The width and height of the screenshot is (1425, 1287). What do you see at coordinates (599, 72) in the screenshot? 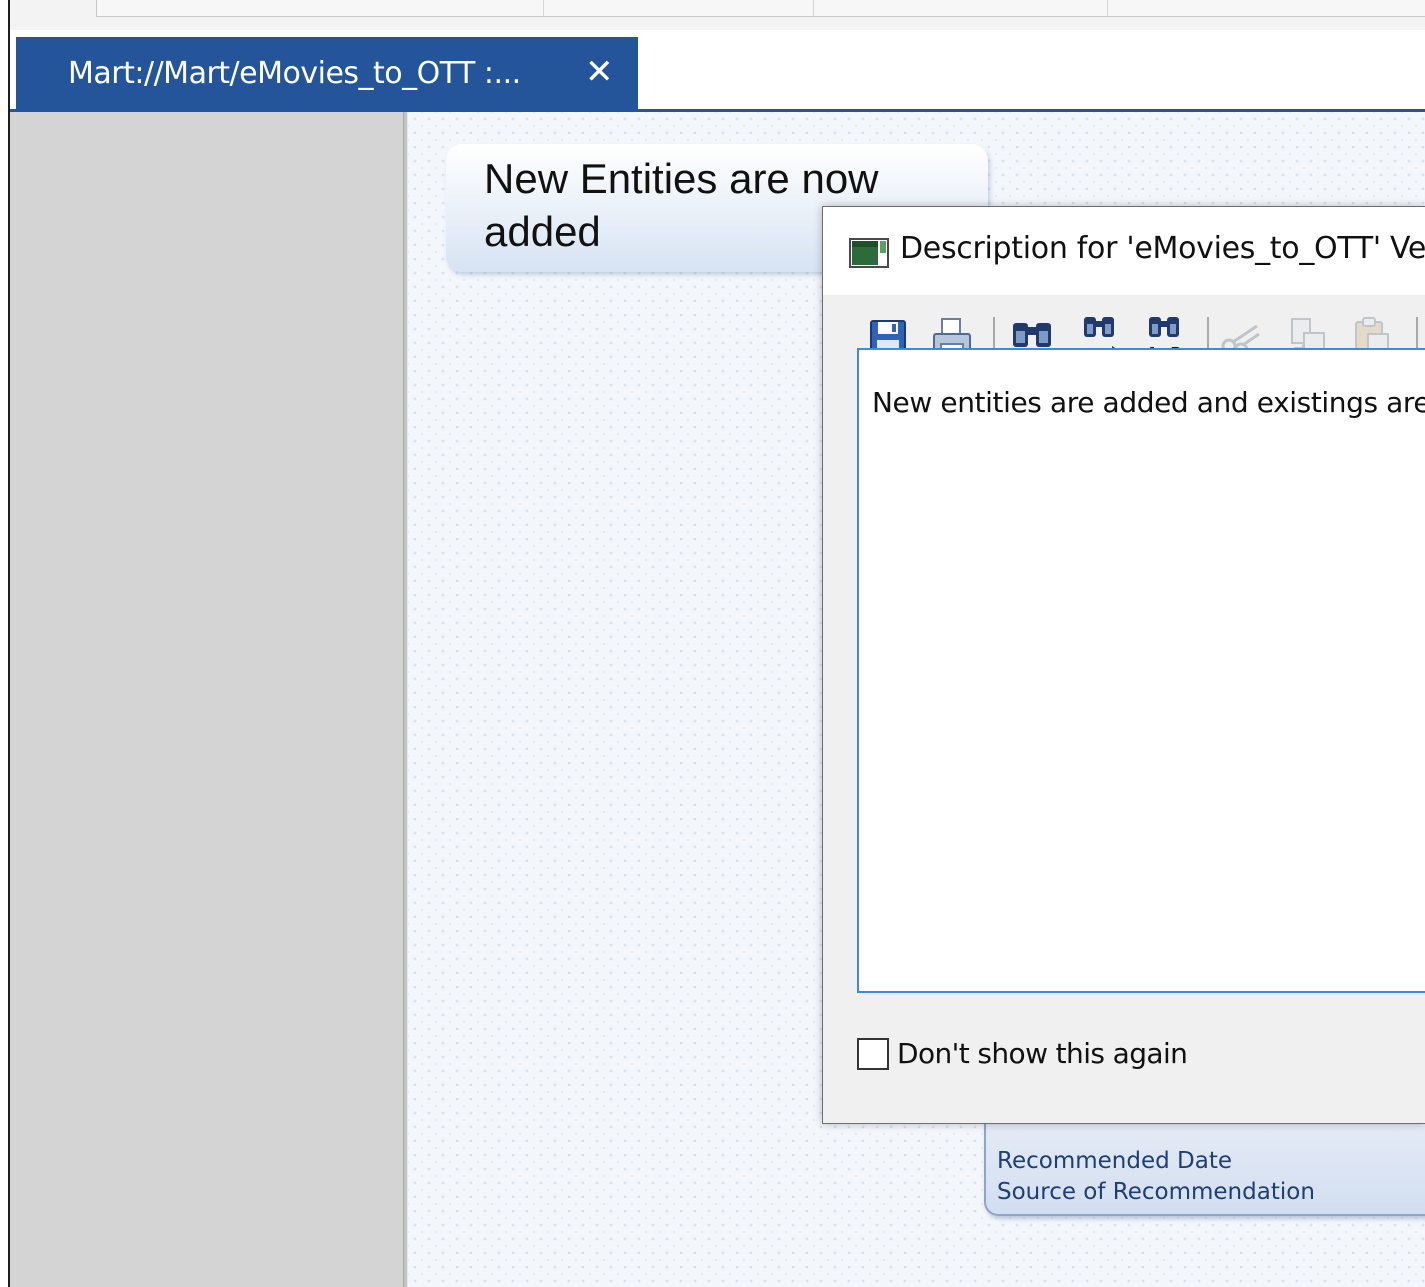
I see `close-icon: ✕` at bounding box center [599, 72].